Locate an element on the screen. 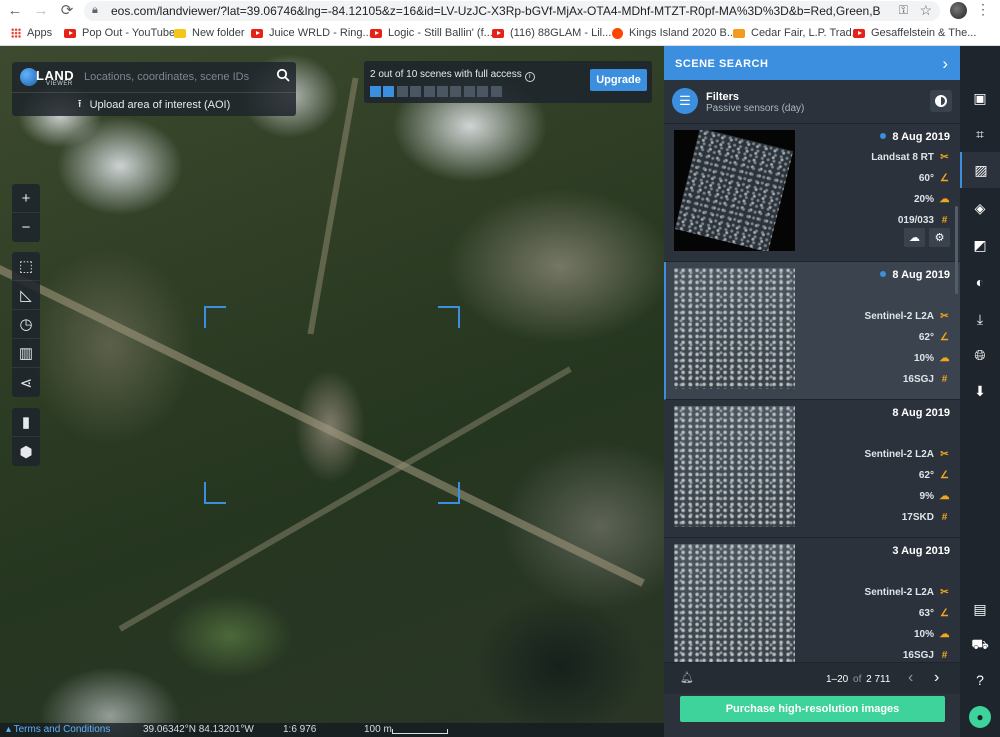  scene-date-label: 3 Aug 2019 is located at coordinates (921, 551).